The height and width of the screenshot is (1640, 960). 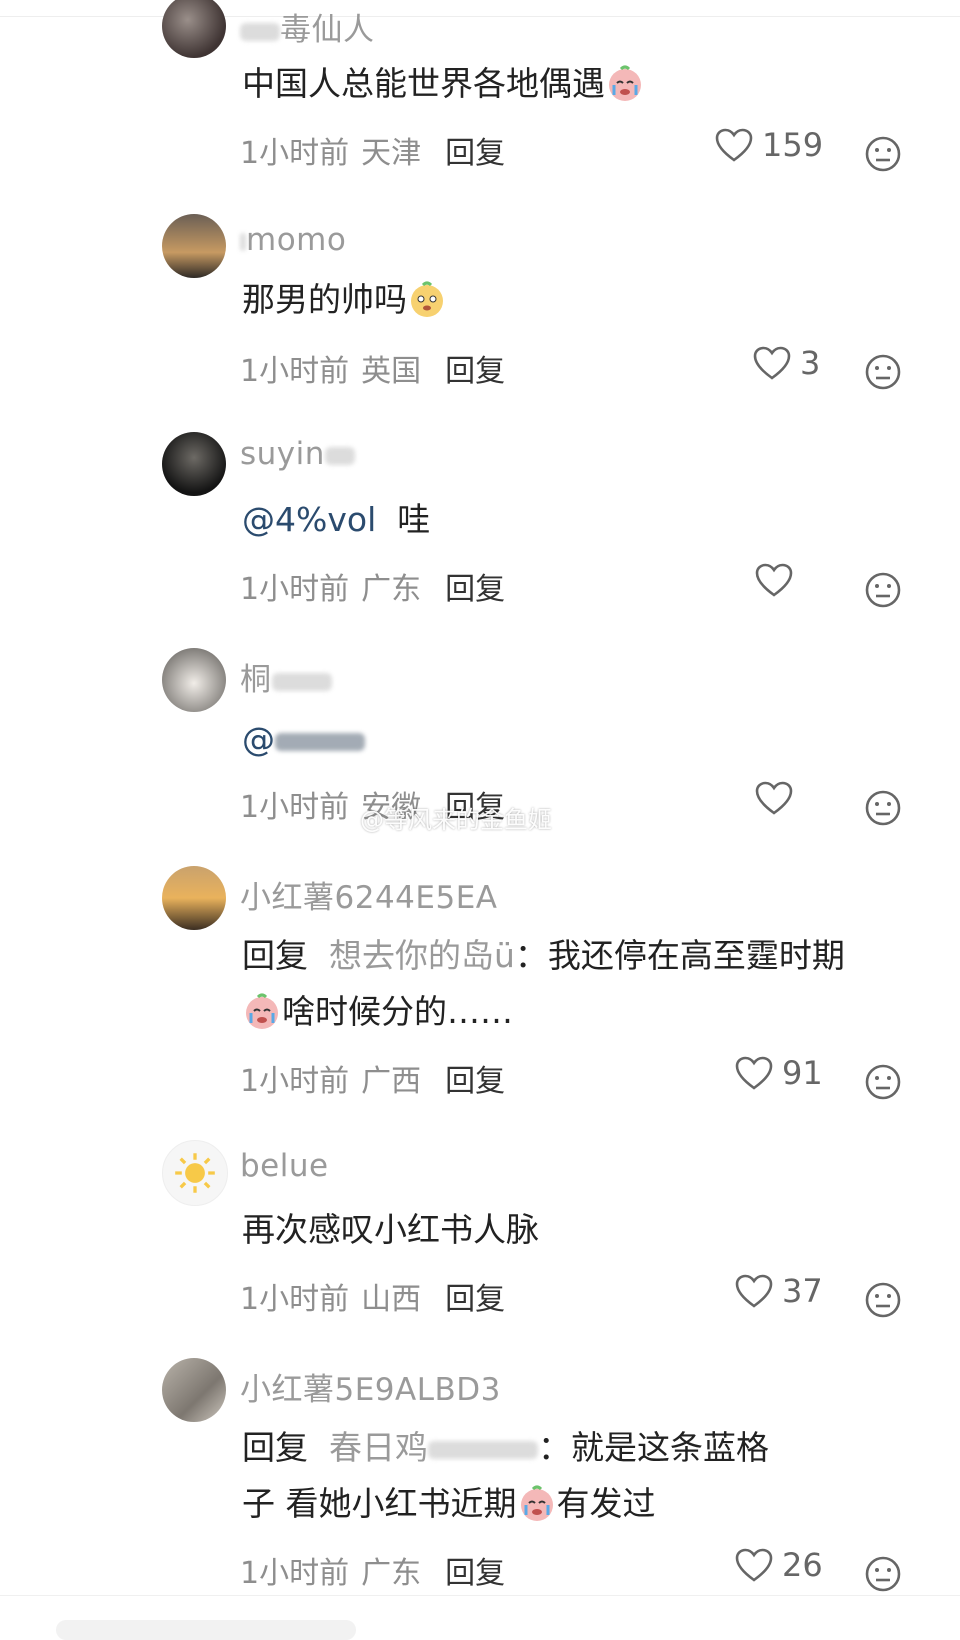 I want to click on like-count: 159, so click(x=793, y=145).